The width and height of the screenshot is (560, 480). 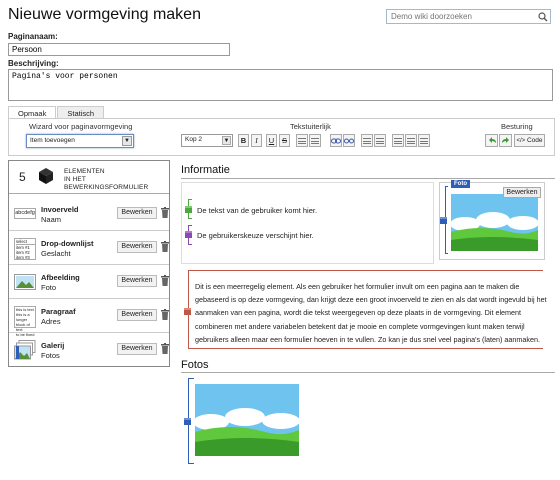 I want to click on strikethrough-button: S, so click(x=284, y=140).